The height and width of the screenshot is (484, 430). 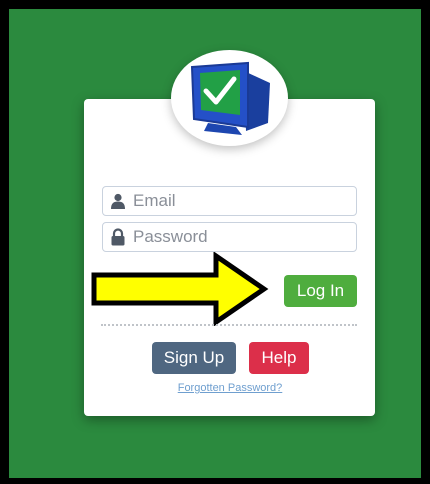 I want to click on arrow-right-icon, so click(x=180, y=289).